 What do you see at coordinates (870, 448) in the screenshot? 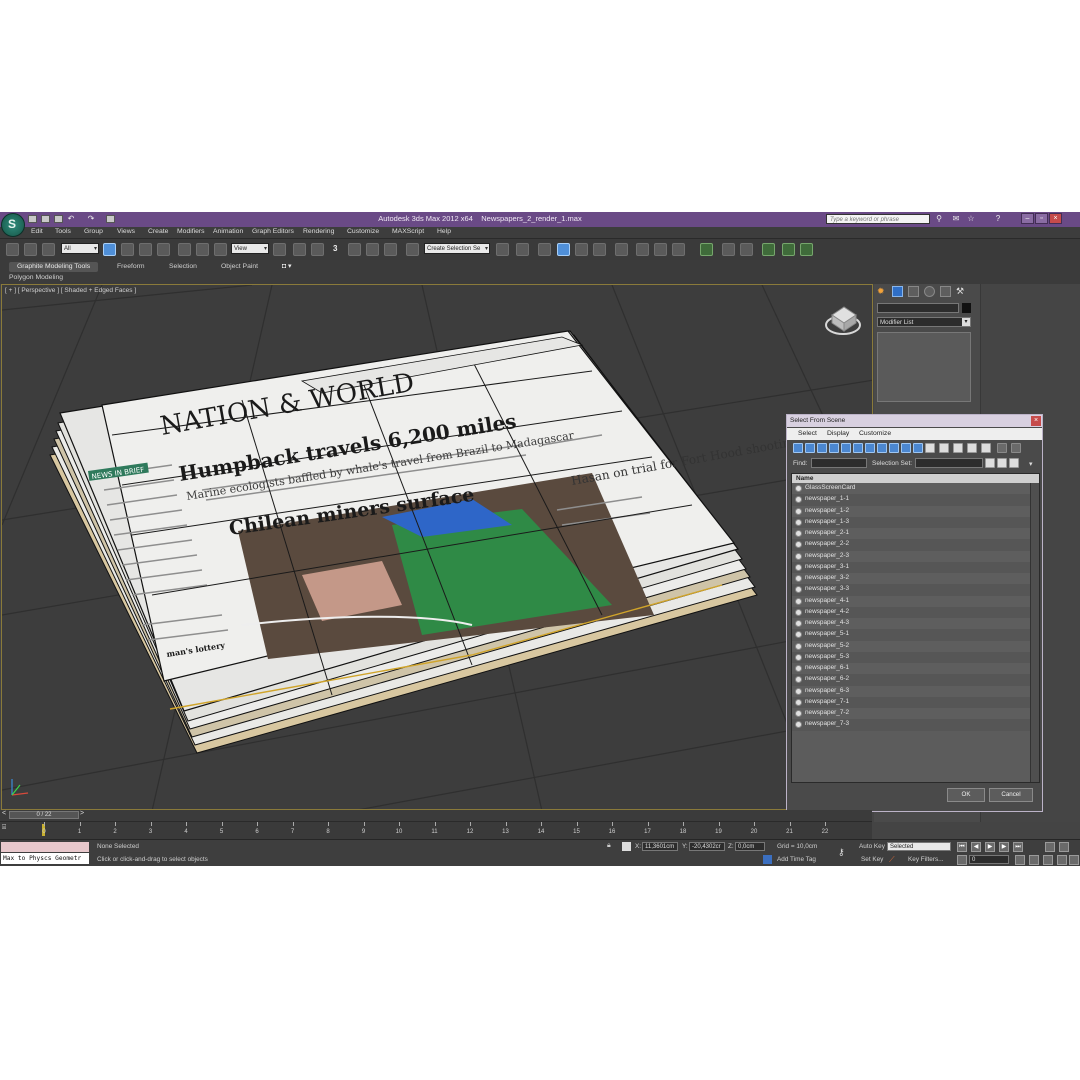
I see `display-groups-icon` at bounding box center [870, 448].